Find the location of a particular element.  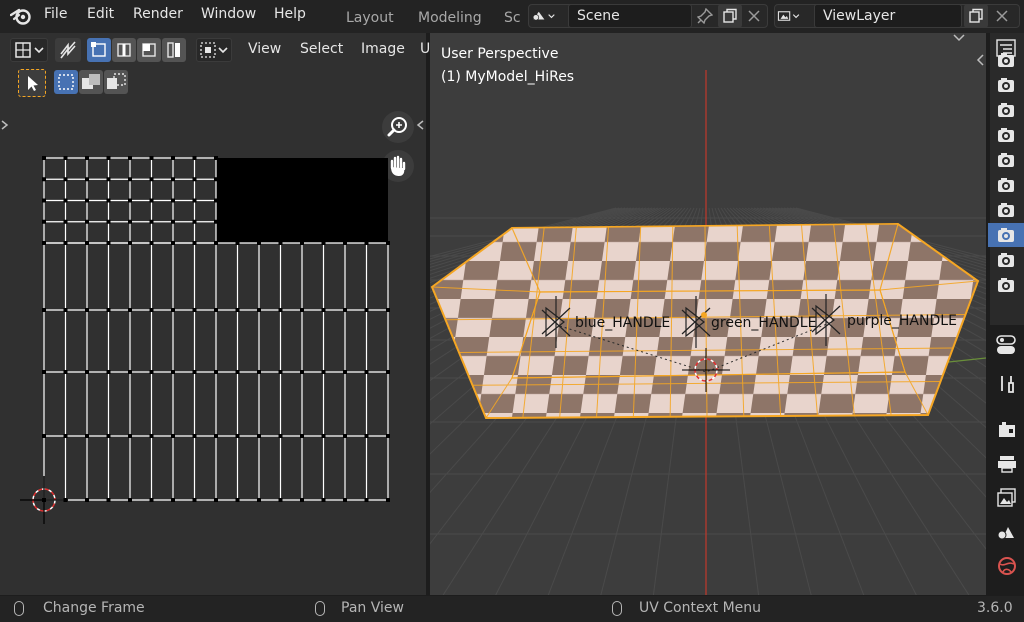

viewport-object-info: (1) MyModel_HiRes is located at coordinates (508, 77).